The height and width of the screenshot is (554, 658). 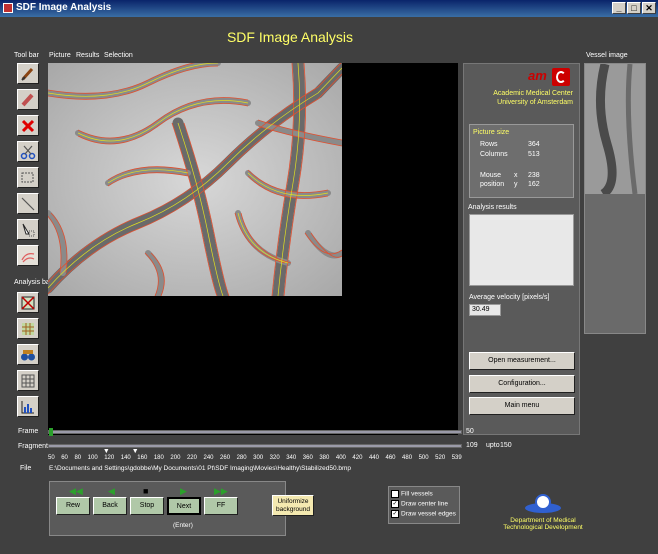 I want to click on picture-size-heading: Picture size, so click(x=491, y=132).